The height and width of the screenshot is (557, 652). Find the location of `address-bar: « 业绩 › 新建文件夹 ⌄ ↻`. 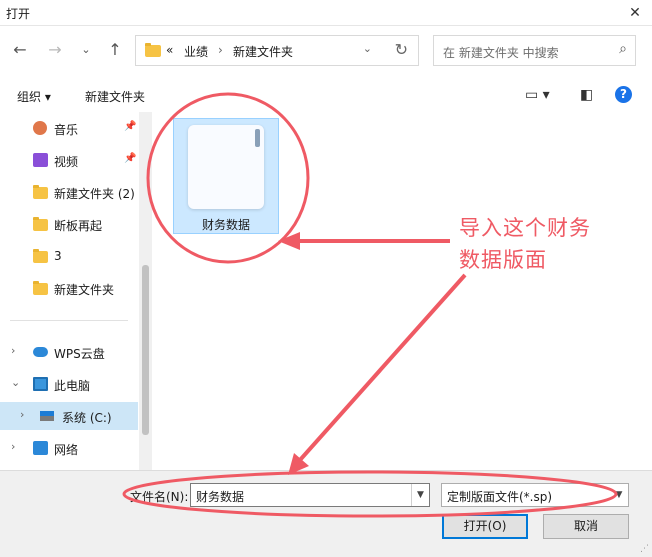

address-bar: « 业绩 › 新建文件夹 ⌄ ↻ is located at coordinates (277, 50).